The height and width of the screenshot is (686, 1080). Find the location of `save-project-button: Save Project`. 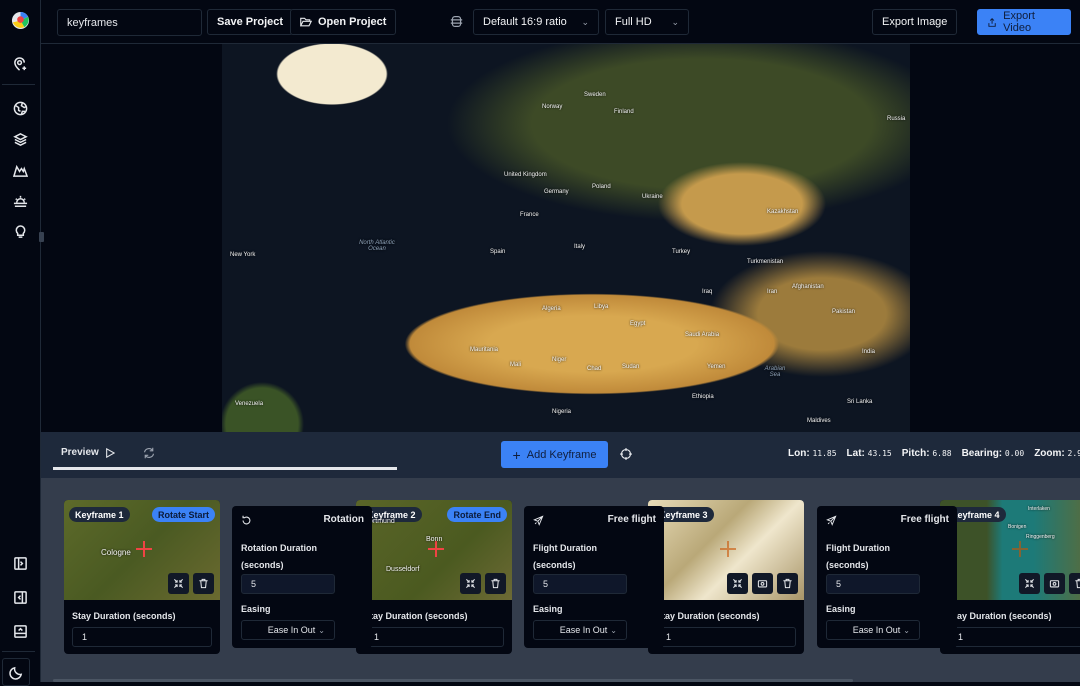

save-project-button: Save Project is located at coordinates (250, 22).